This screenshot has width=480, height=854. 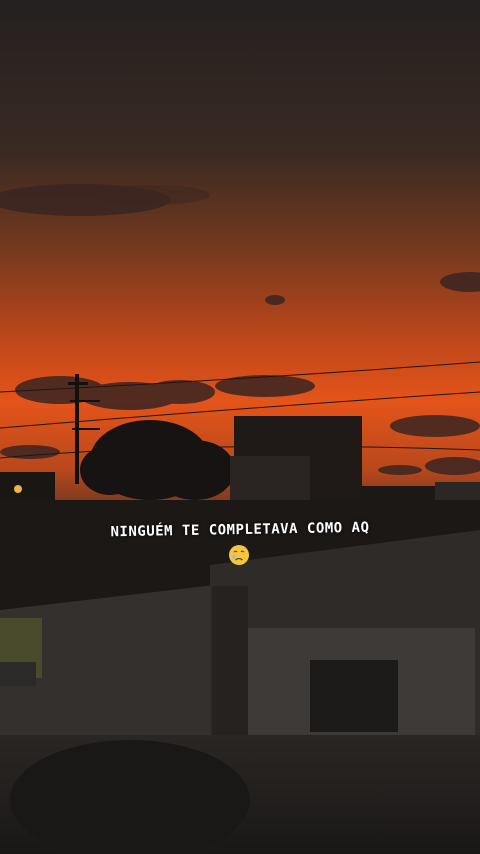 What do you see at coordinates (239, 555) in the screenshot?
I see `sad-face-emoji-icon` at bounding box center [239, 555].